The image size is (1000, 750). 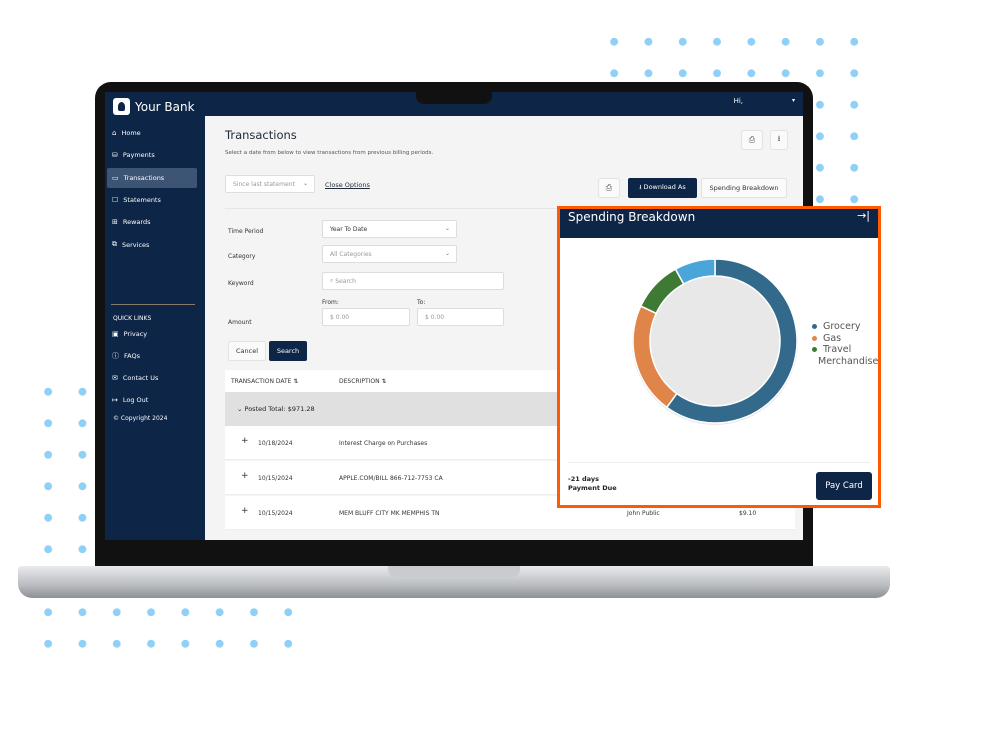 I want to click on keyword-input: ⌕ Search, so click(x=413, y=281).